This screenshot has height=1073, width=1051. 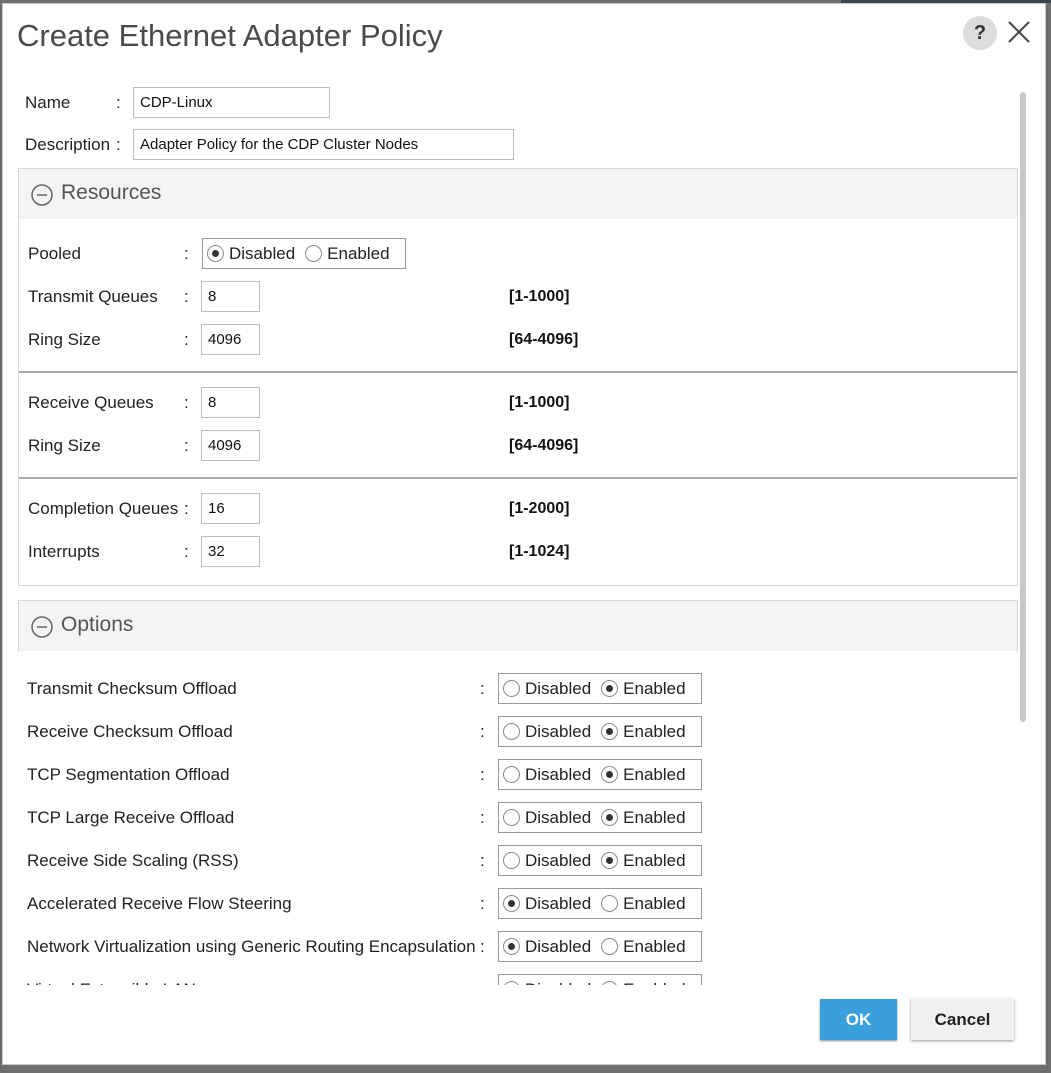 I want to click on pooled-colon: :, so click(x=186, y=253).